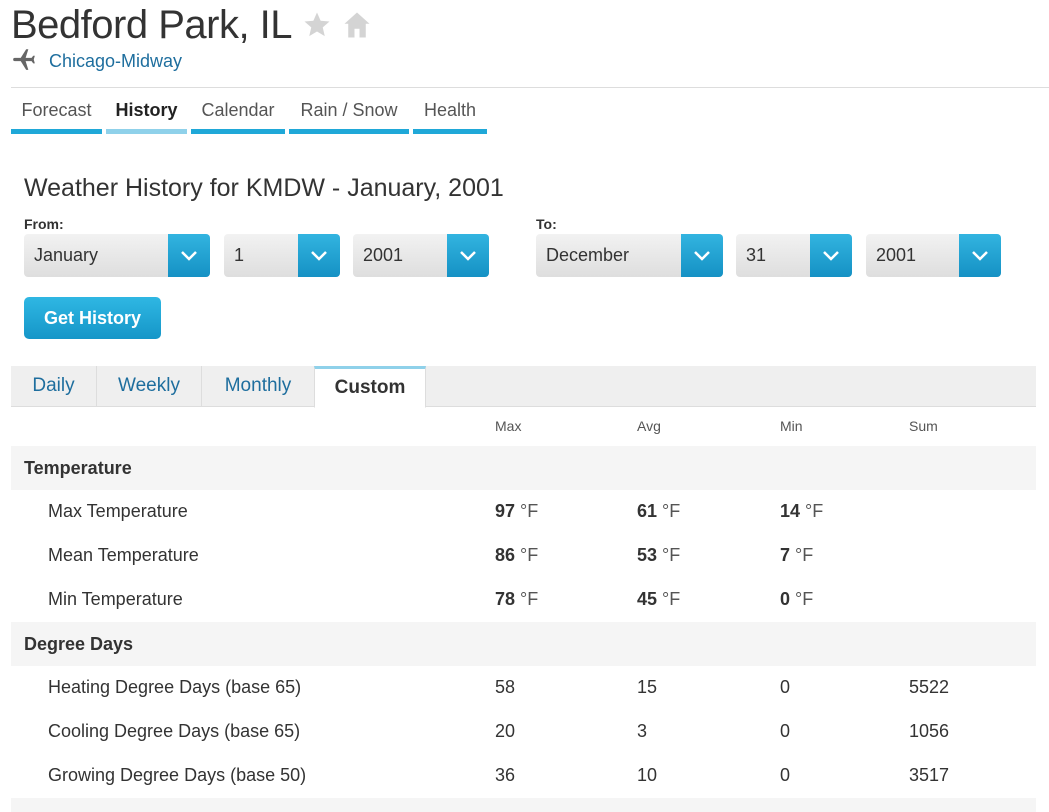 This screenshot has height=812, width=1049. I want to click on favorite-star-icon, so click(317, 25).